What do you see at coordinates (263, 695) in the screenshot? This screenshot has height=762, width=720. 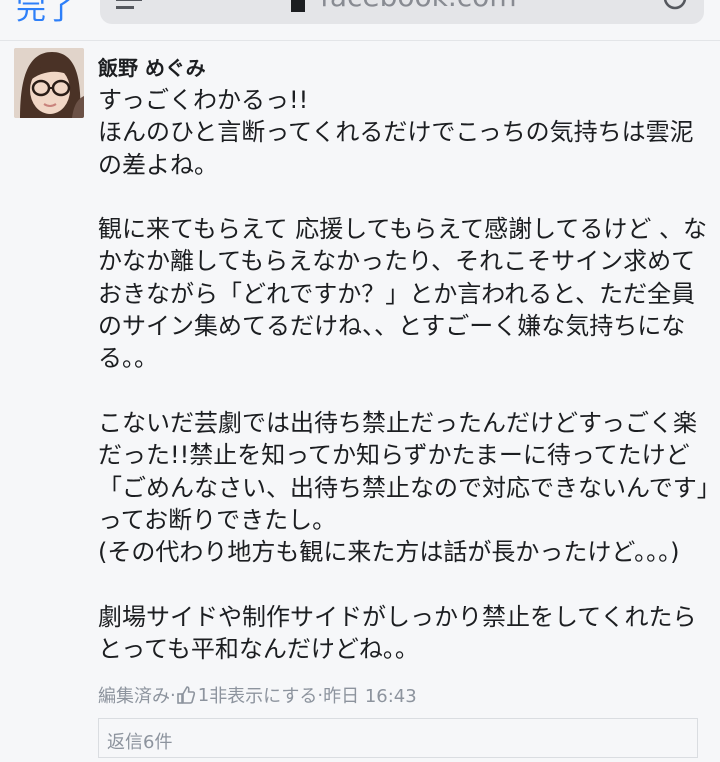 I see `hide-button: 非表示にする` at bounding box center [263, 695].